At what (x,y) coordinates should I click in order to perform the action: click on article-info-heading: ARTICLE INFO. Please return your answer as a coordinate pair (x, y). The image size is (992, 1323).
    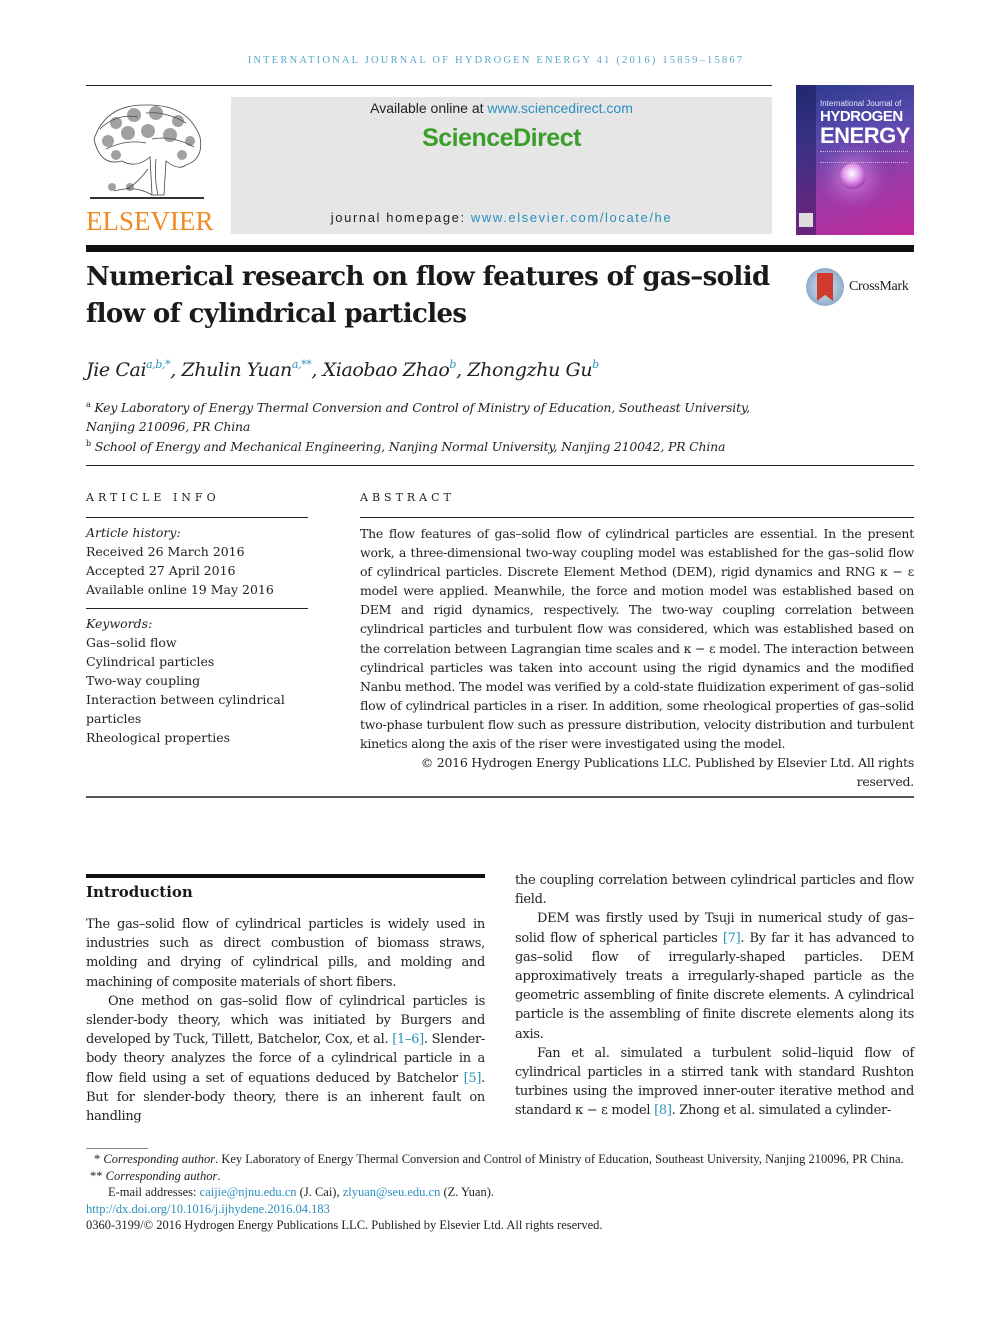
    Looking at the image, I should click on (153, 497).